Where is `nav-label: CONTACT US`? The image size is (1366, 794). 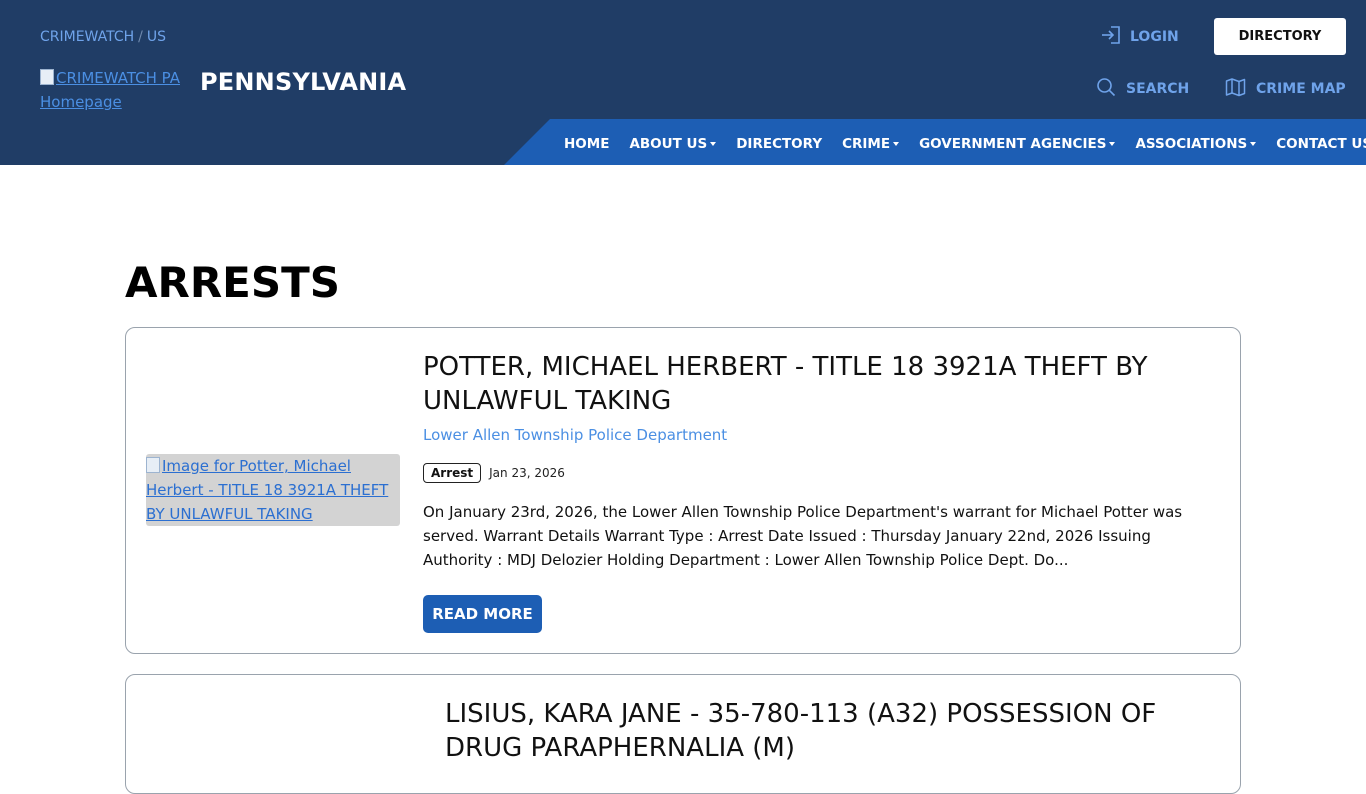 nav-label: CONTACT US is located at coordinates (1321, 143).